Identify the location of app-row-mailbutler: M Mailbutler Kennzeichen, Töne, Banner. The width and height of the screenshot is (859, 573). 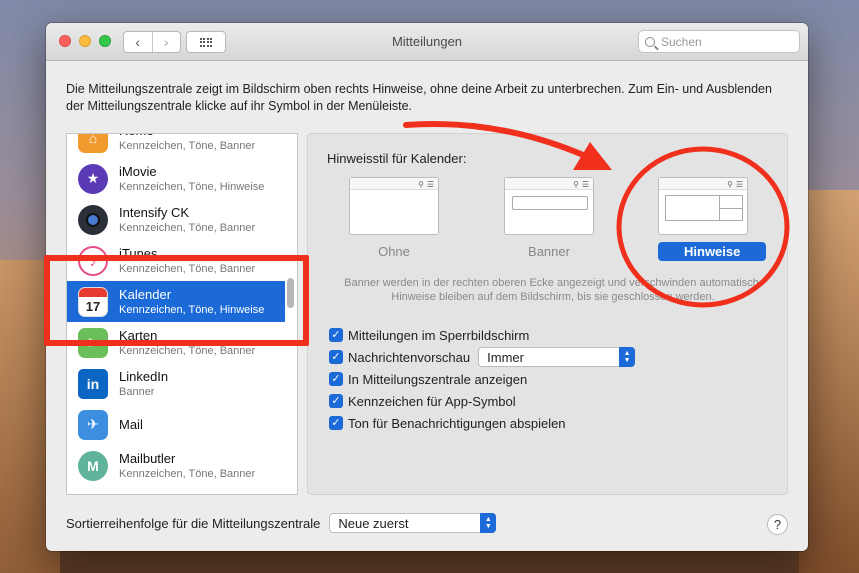
(176, 465).